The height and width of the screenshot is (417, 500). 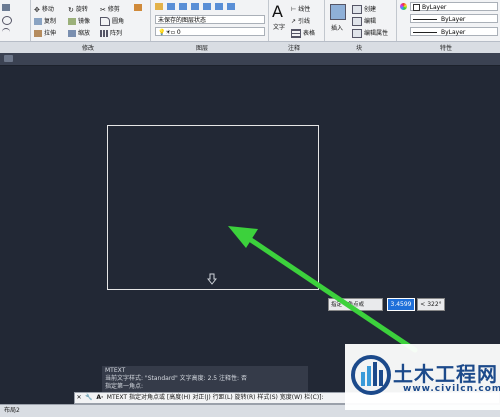 I want to click on text-a-icon: A·, so click(x=100, y=397).